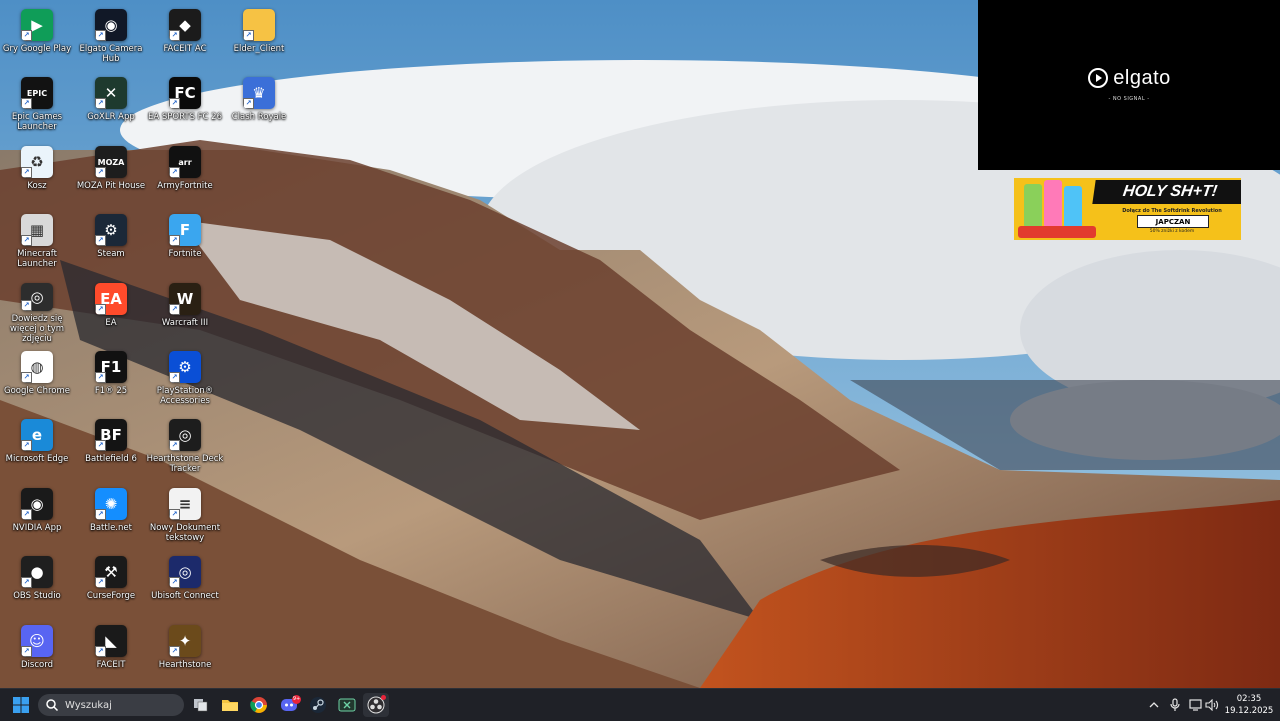 This screenshot has height=721, width=1280. What do you see at coordinates (376, 705) in the screenshot?
I see `obs-taskbar-button` at bounding box center [376, 705].